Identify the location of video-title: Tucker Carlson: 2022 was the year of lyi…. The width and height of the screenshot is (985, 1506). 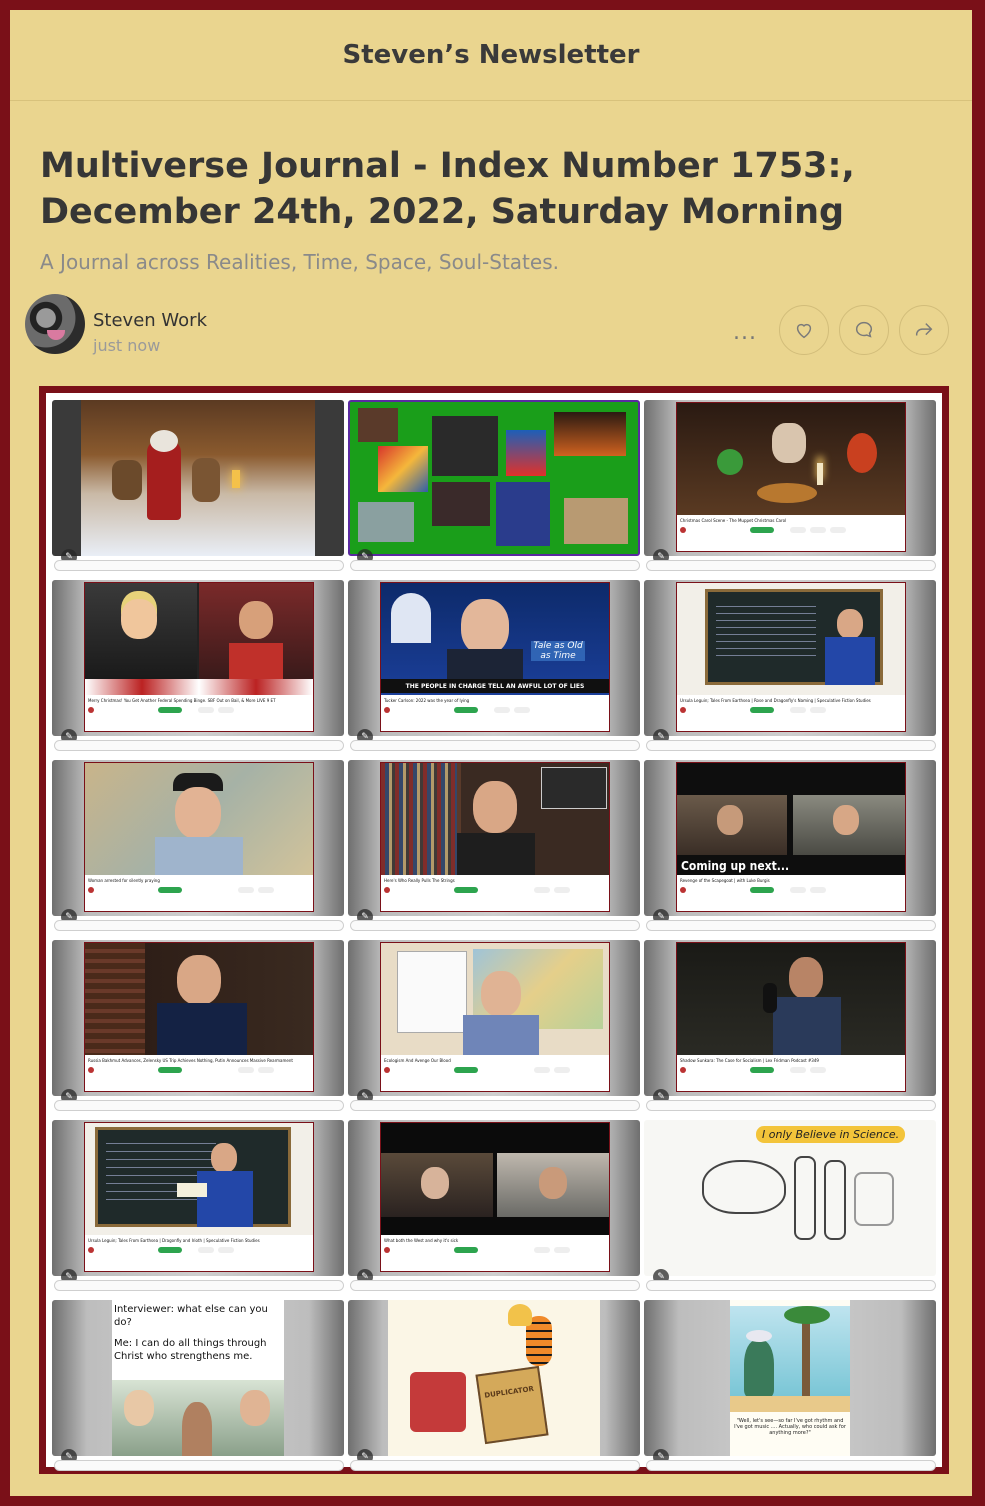
(495, 701).